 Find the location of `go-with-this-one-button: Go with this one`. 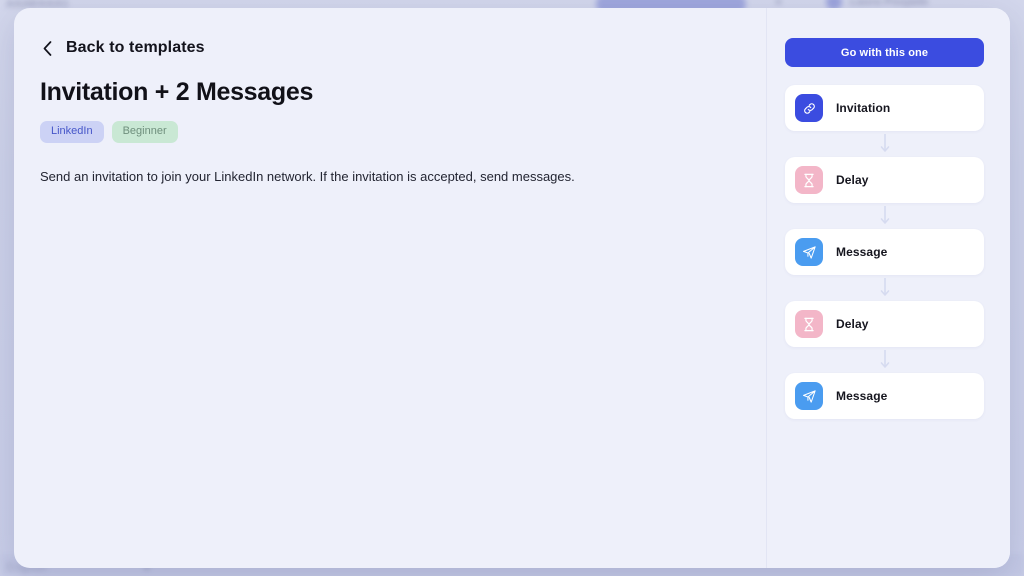

go-with-this-one-button: Go with this one is located at coordinates (884, 52).